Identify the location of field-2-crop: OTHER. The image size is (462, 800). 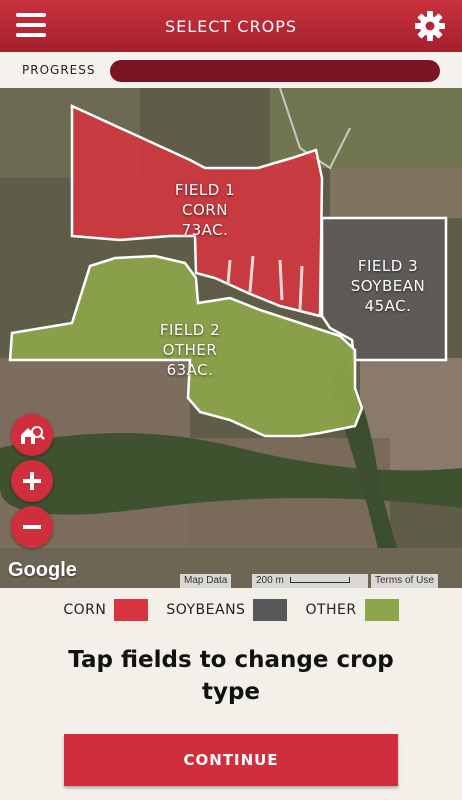
(190, 350).